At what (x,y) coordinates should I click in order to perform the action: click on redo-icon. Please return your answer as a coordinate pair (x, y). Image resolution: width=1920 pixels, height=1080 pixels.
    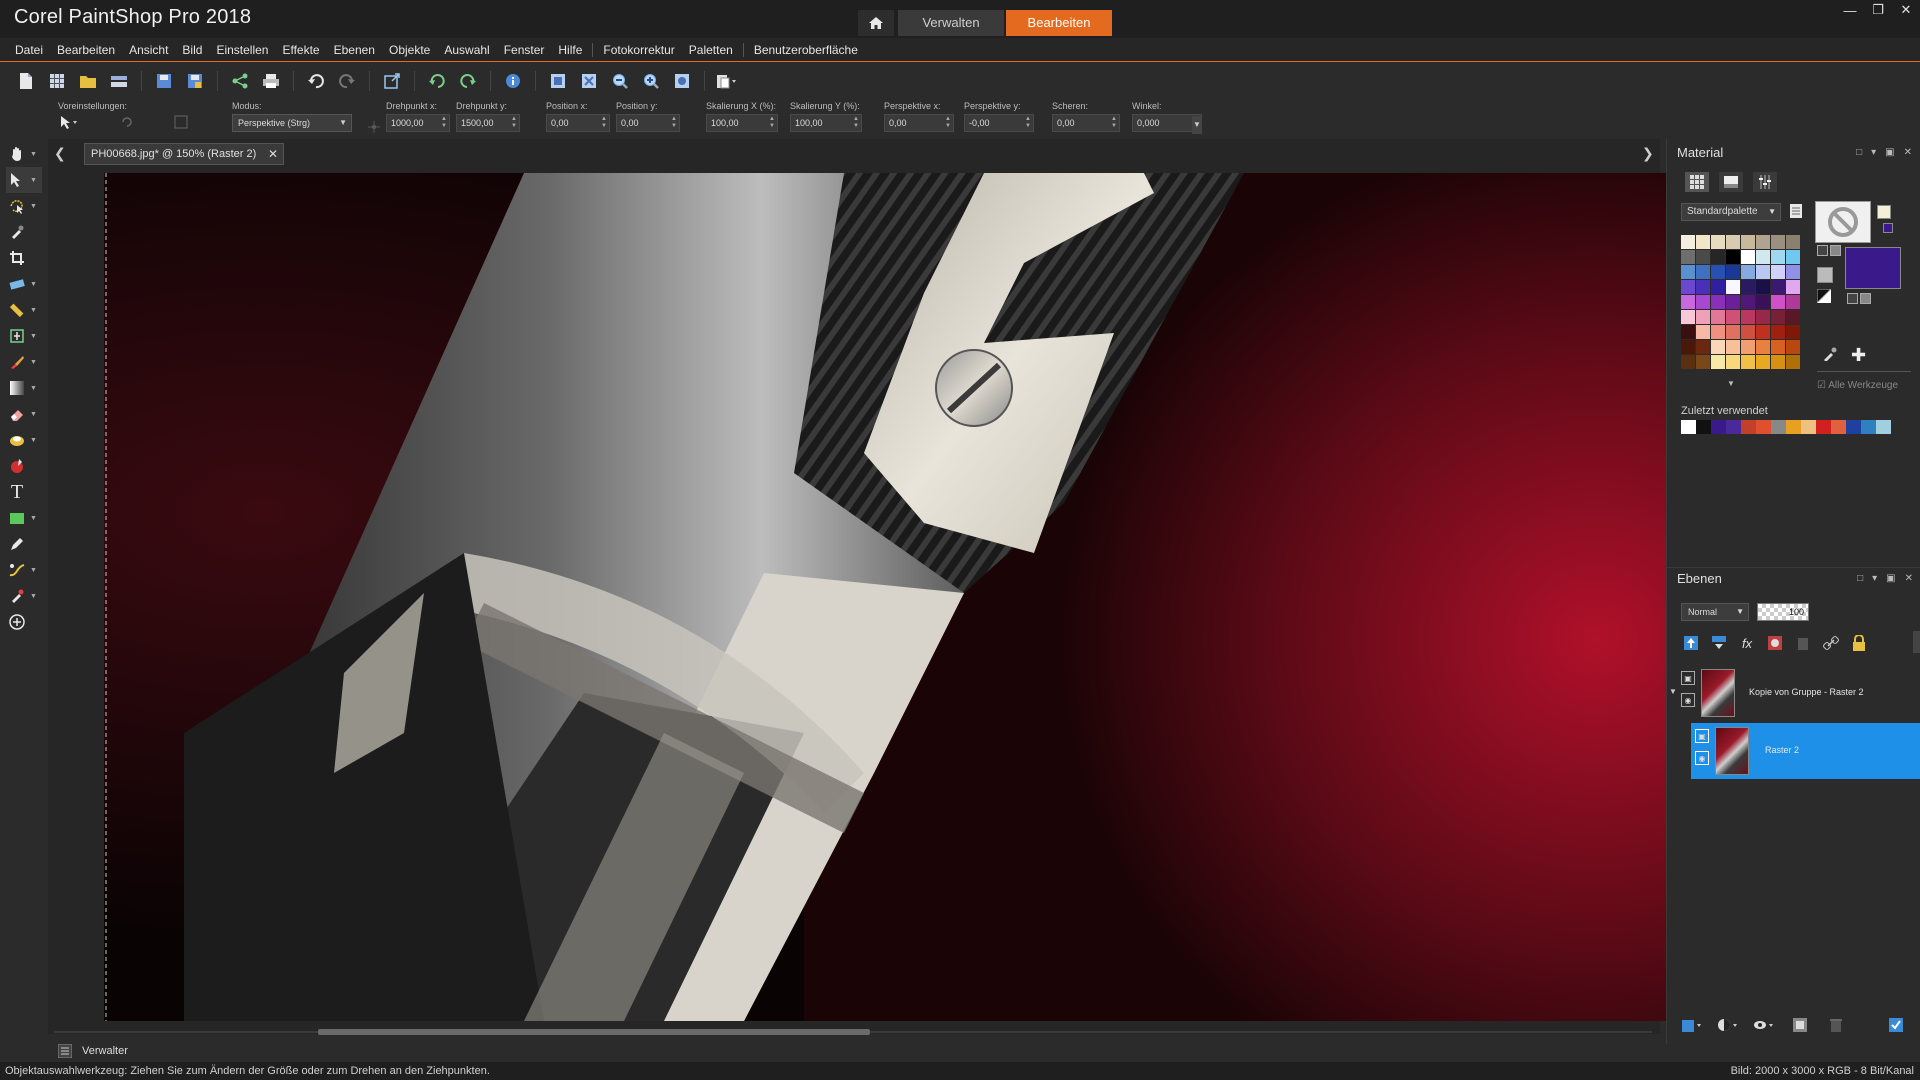
    Looking at the image, I should click on (347, 81).